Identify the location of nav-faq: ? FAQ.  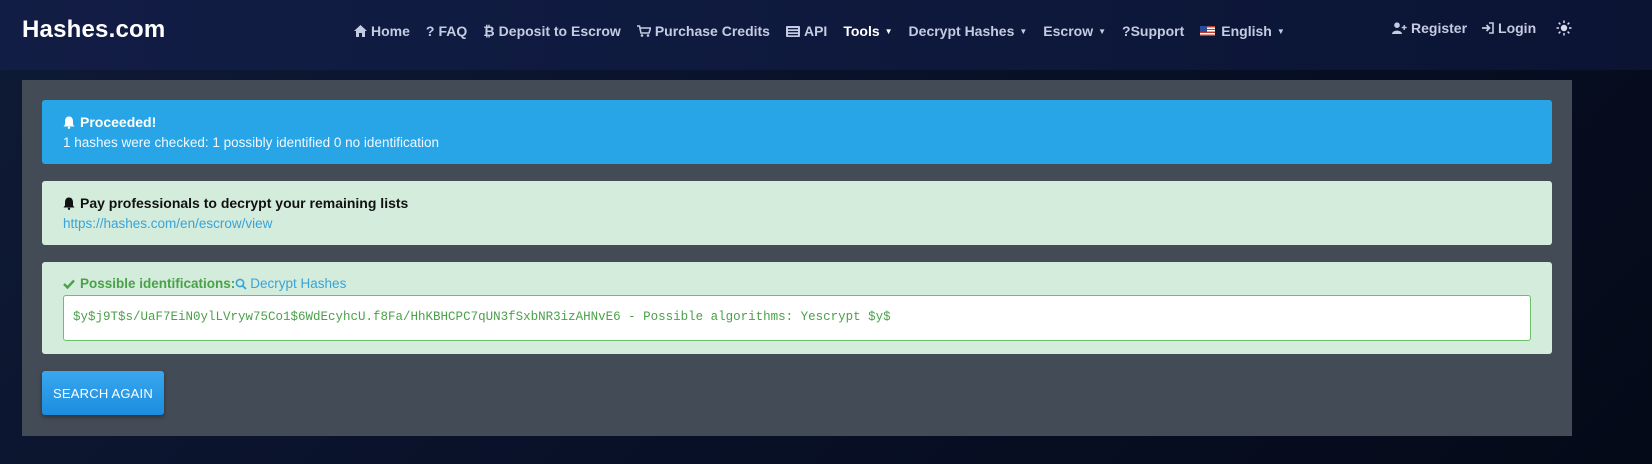
(446, 31).